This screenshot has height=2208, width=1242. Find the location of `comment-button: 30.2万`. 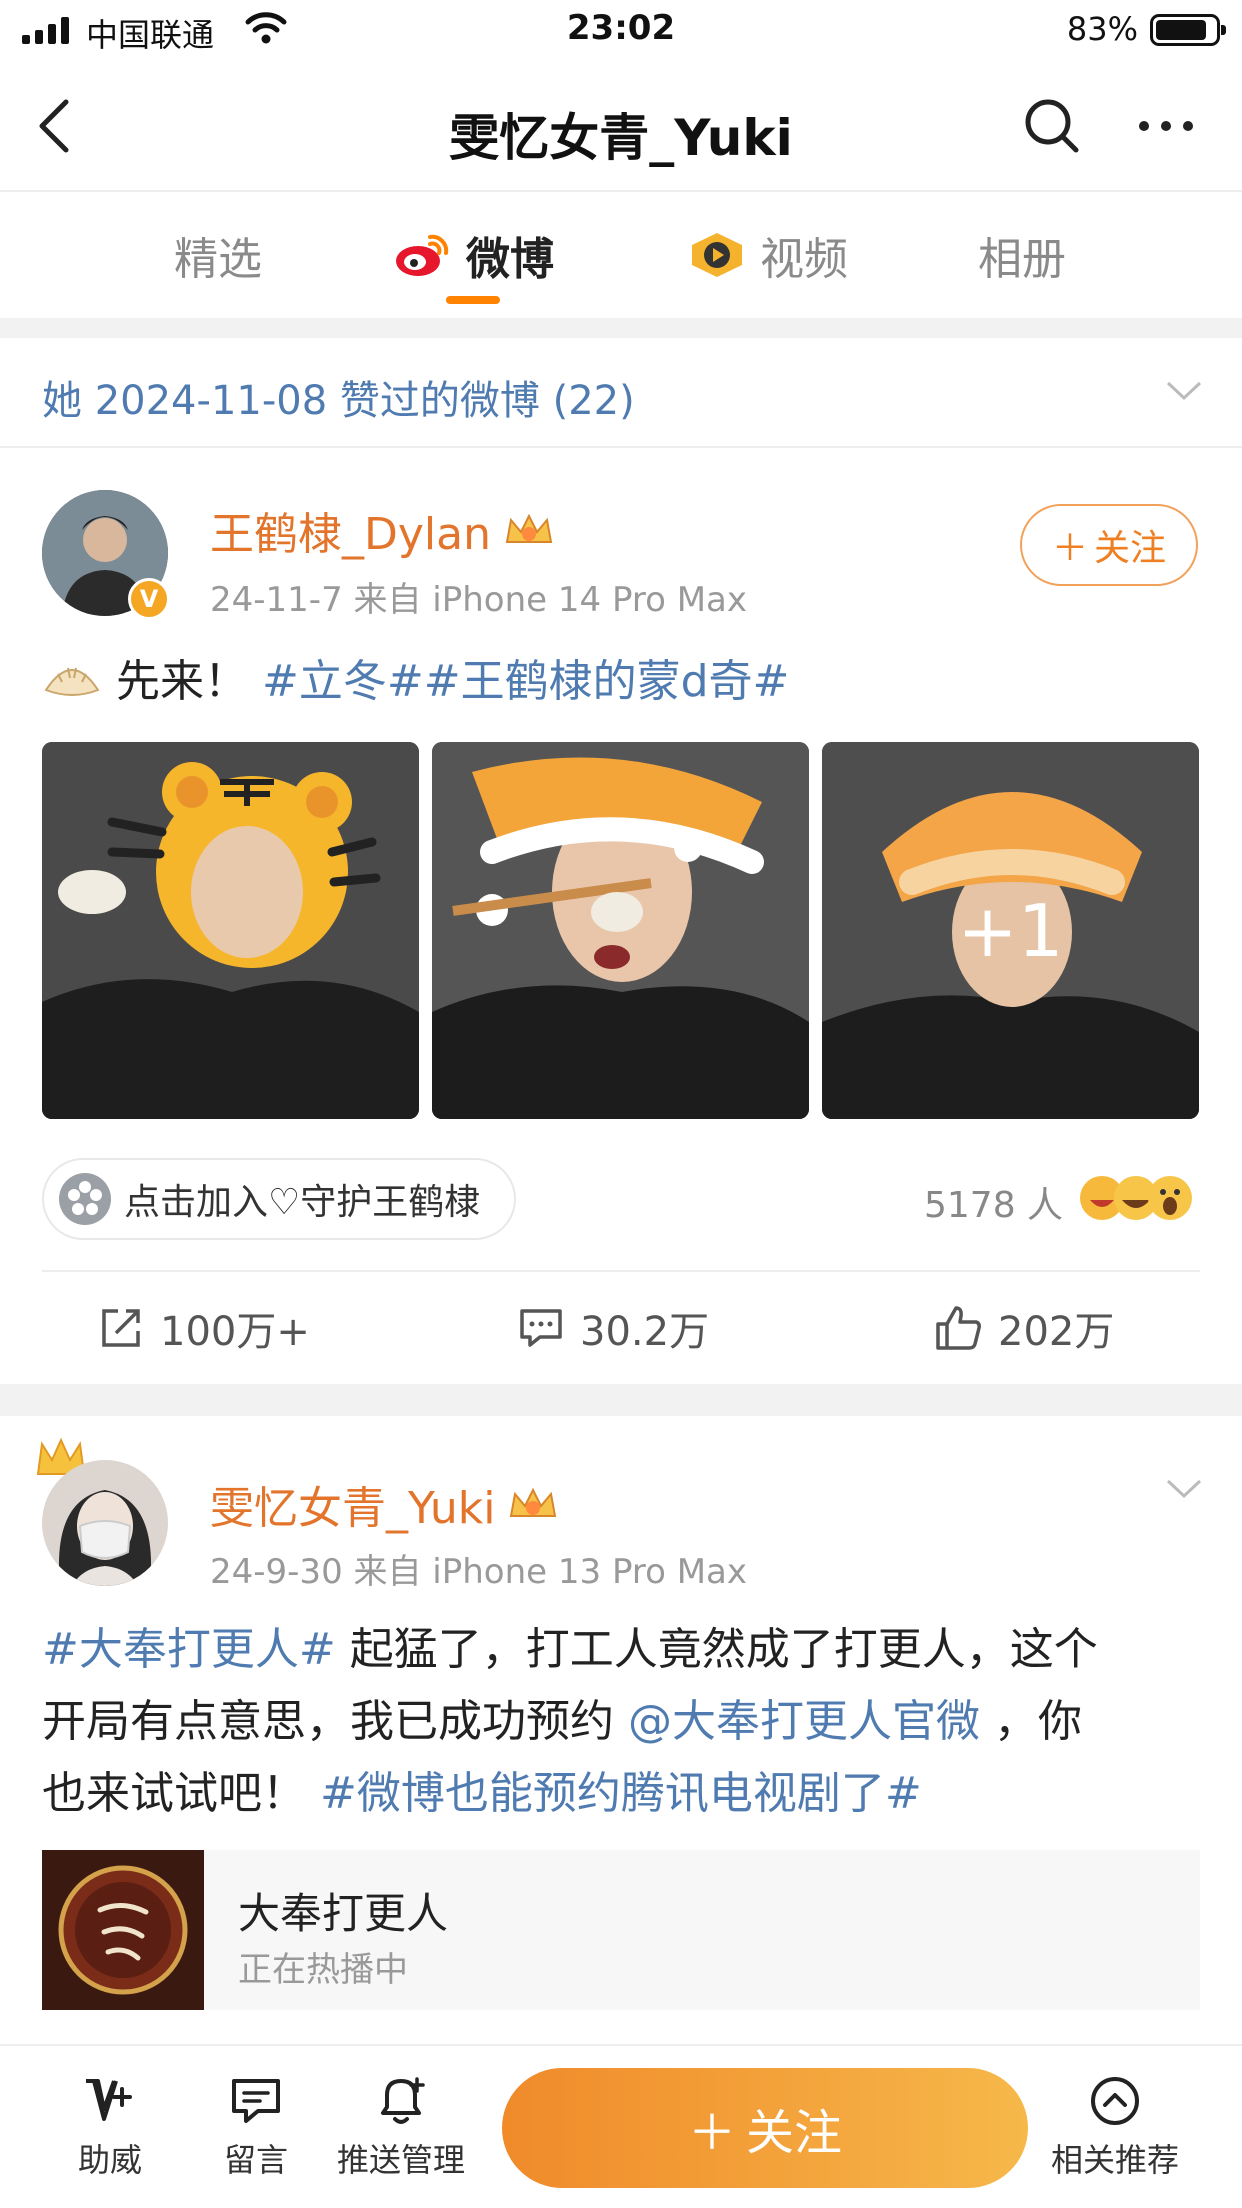

comment-button: 30.2万 is located at coordinates (613, 1328).